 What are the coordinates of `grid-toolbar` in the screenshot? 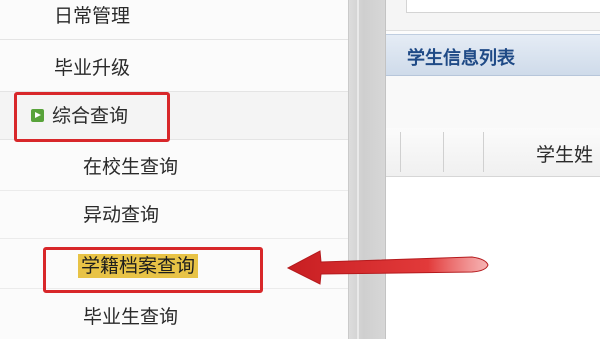 It's located at (493, 102).